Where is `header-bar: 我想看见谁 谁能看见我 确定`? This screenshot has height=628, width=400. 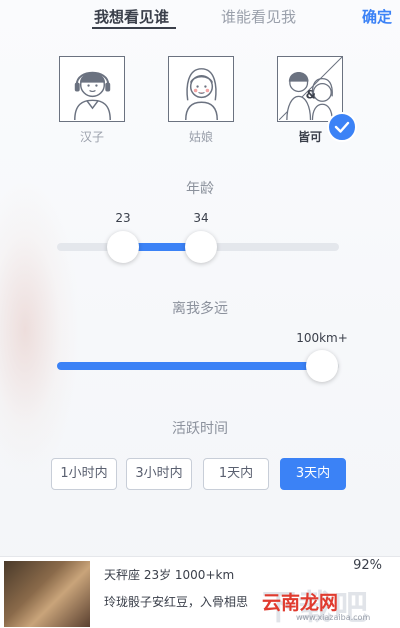
header-bar: 我想看见谁 谁能看见我 确定 is located at coordinates (200, 17).